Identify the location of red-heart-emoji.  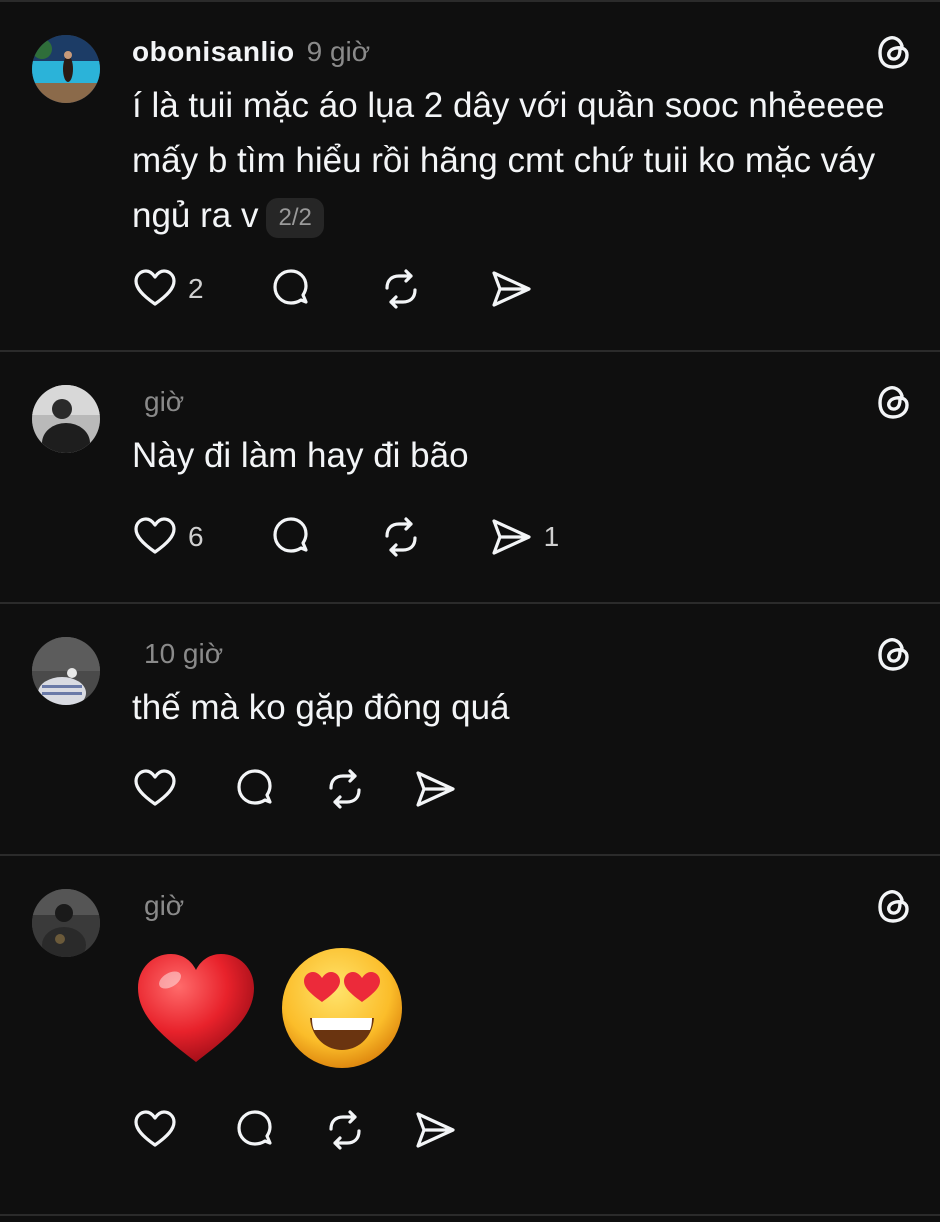
(196, 1008).